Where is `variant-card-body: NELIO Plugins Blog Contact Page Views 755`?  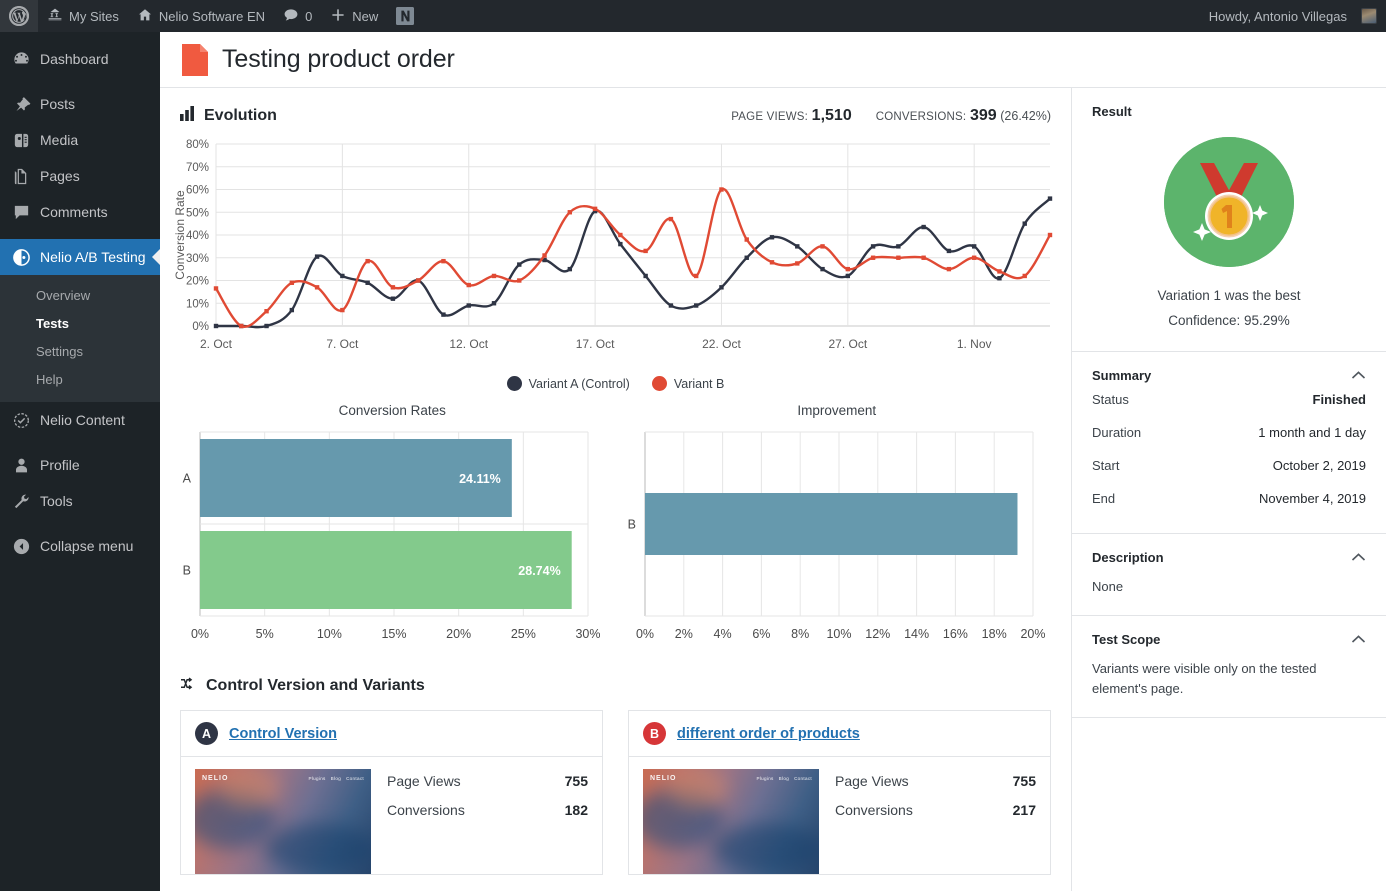
variant-card-body: NELIO Plugins Blog Contact Page Views 755 is located at coordinates (391, 815).